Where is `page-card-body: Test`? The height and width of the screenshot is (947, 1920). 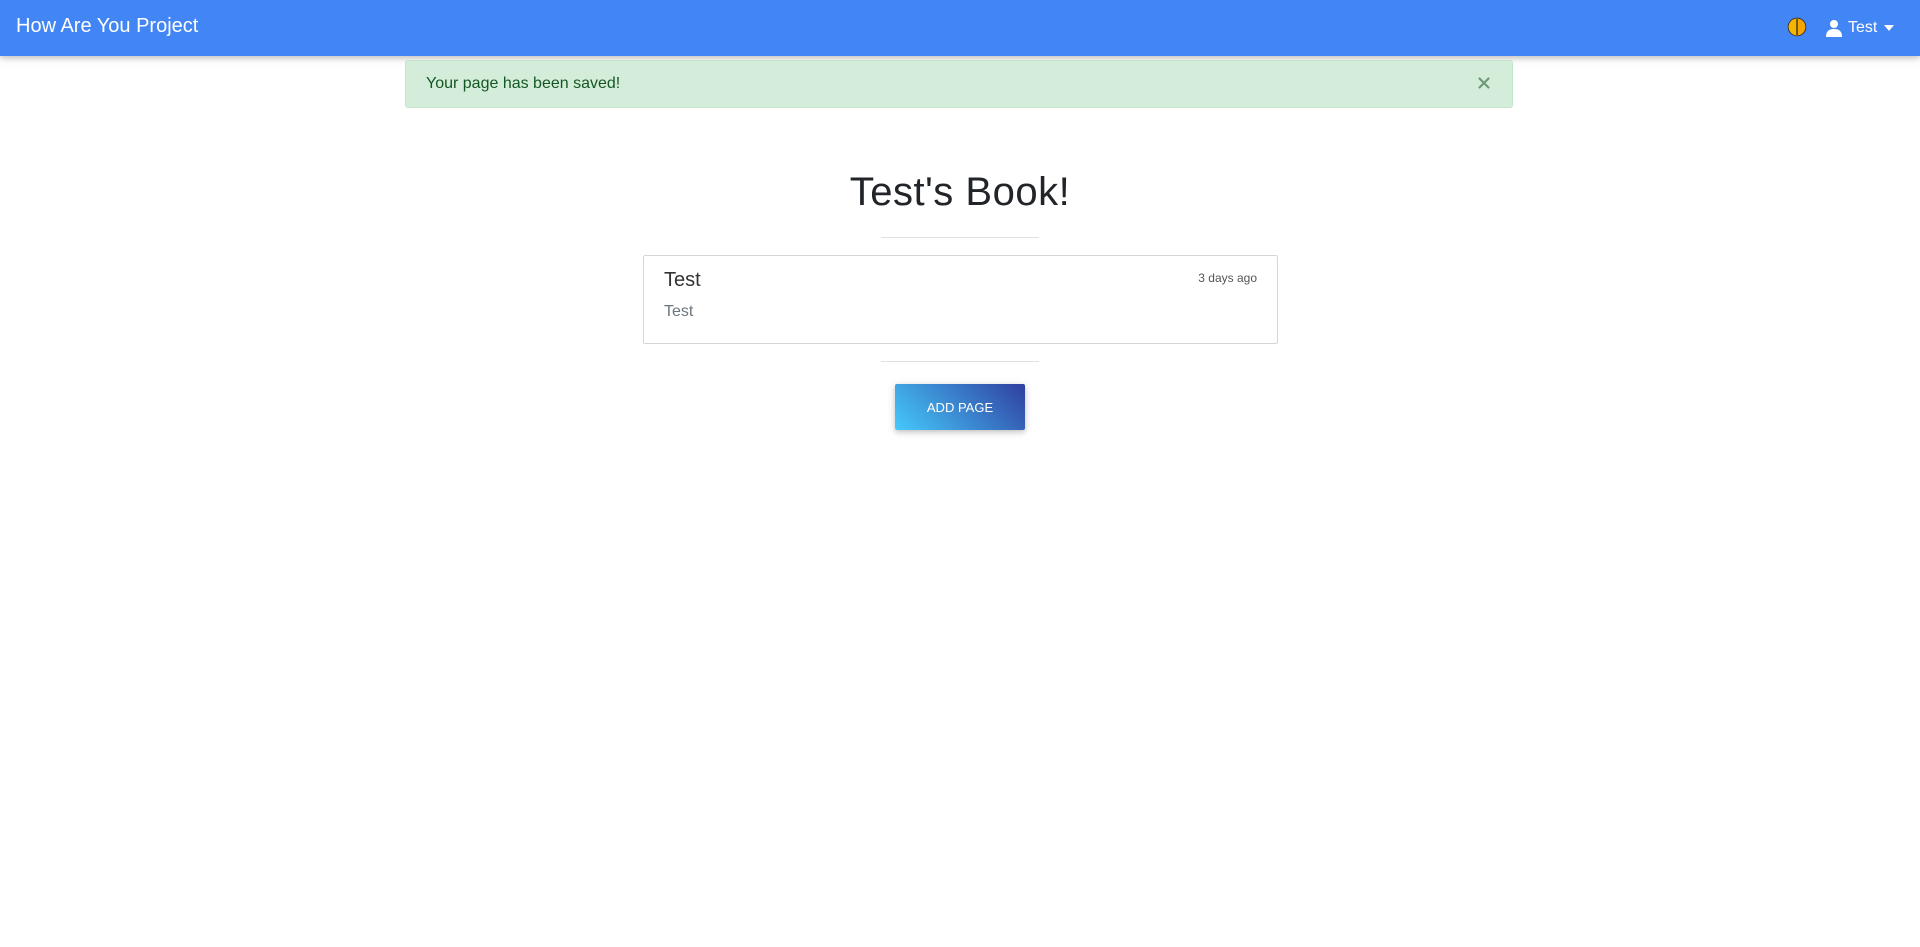 page-card-body: Test is located at coordinates (679, 311).